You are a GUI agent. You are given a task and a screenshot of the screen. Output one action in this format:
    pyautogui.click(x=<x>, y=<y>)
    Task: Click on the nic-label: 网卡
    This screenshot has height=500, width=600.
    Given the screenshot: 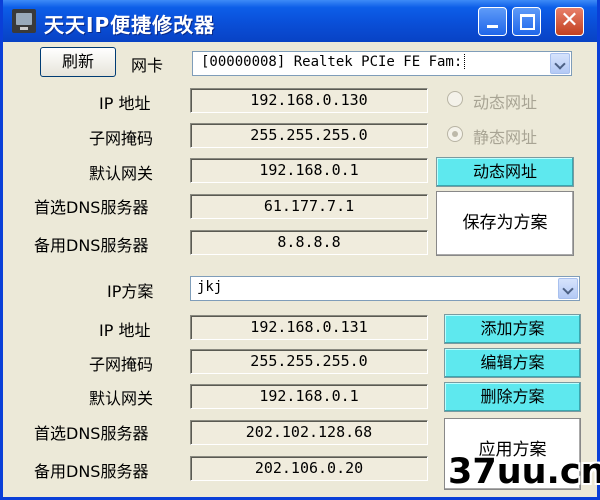 What is the action you would take?
    pyautogui.click(x=147, y=65)
    